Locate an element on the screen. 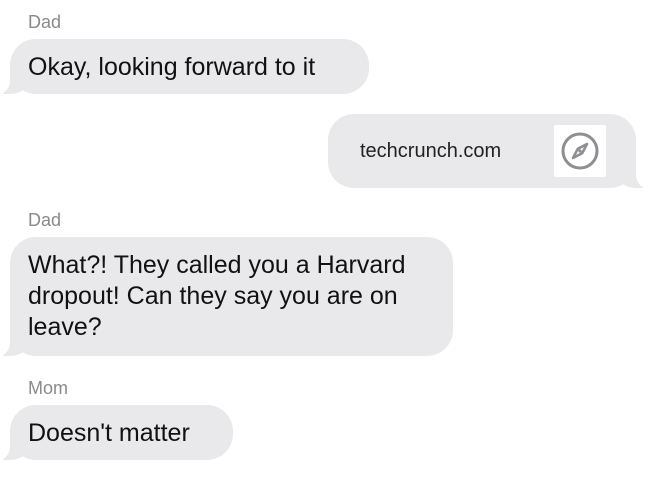  link-domain: techcrunch.com is located at coordinates (431, 151).